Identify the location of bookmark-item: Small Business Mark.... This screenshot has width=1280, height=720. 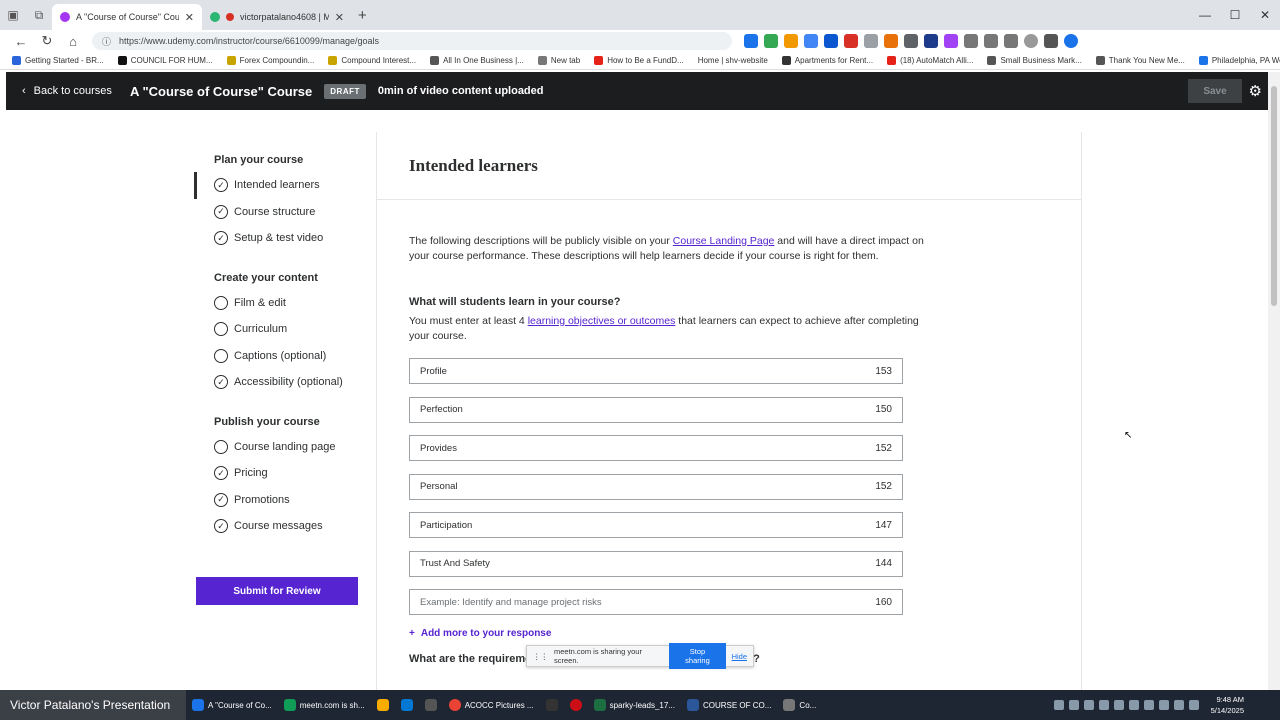
(1034, 60).